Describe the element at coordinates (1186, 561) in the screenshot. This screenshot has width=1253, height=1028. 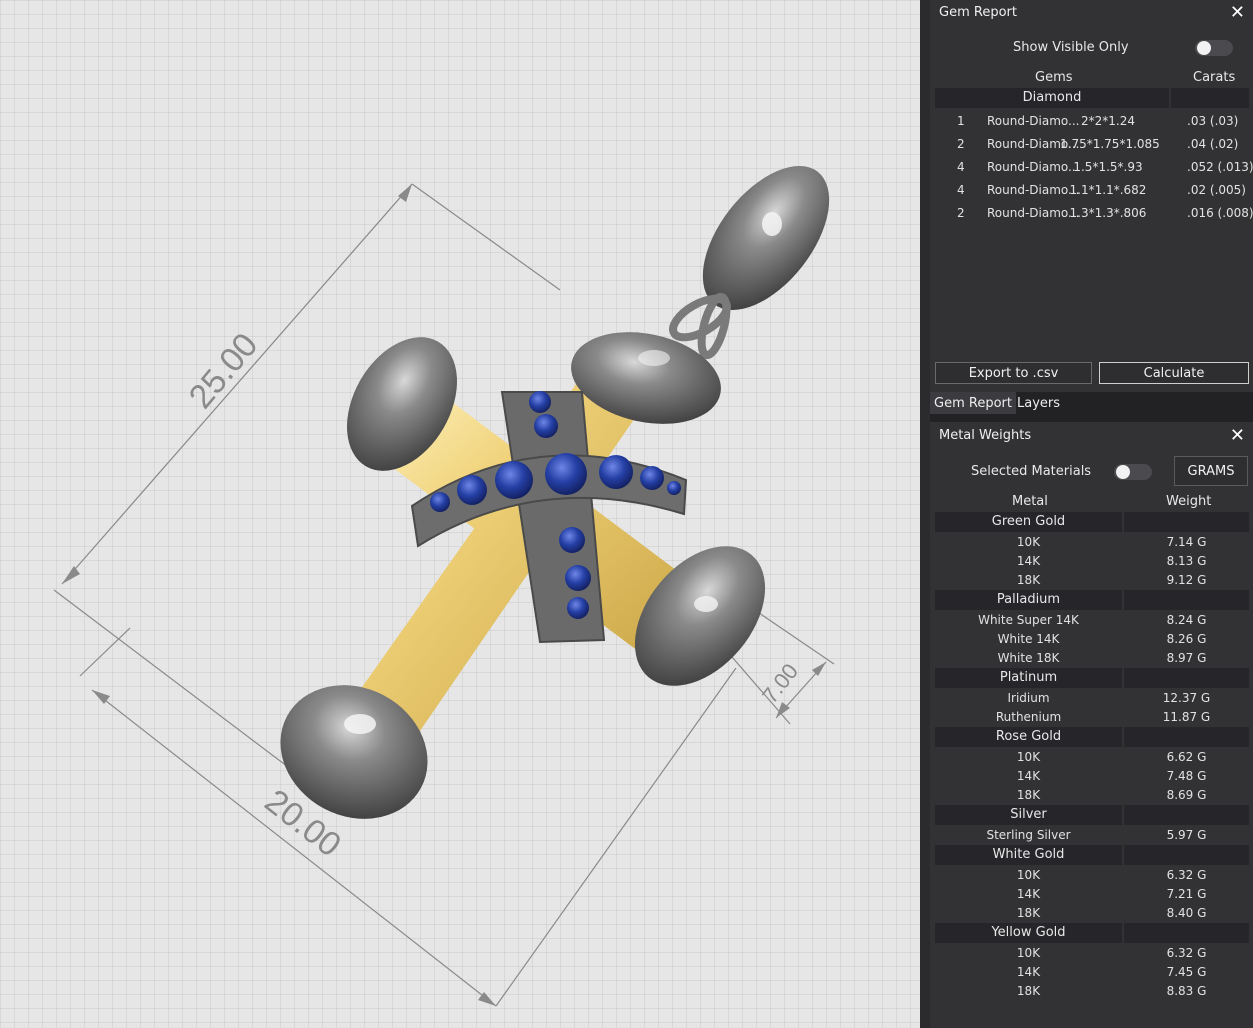
I see `metal-weight: 8.13 G` at that location.